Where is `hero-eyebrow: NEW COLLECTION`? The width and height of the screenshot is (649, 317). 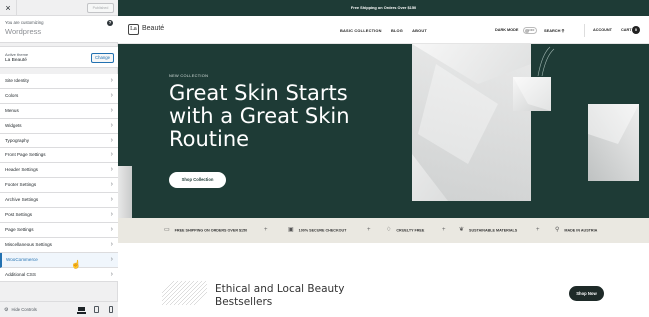
hero-eyebrow: NEW COLLECTION is located at coordinates (189, 75).